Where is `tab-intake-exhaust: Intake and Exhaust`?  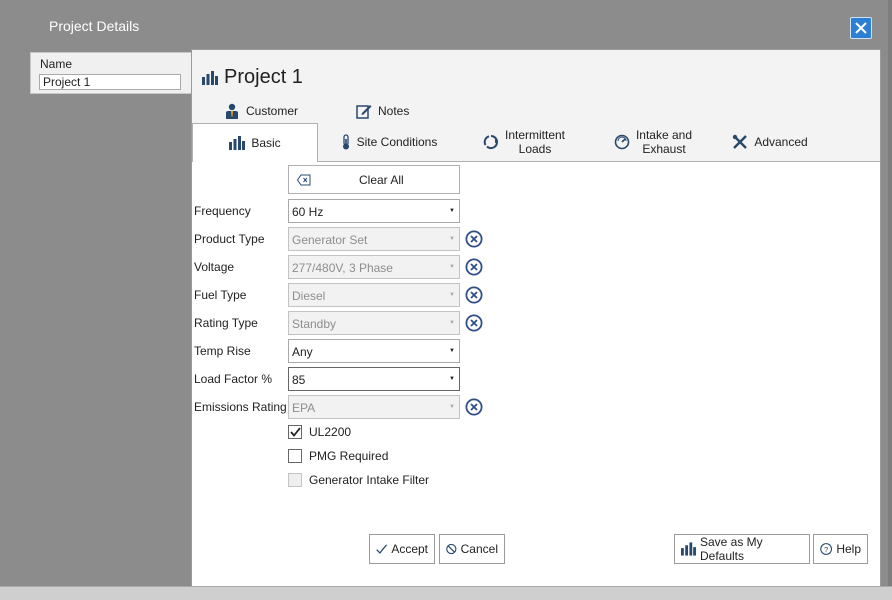 tab-intake-exhaust: Intake and Exhaust is located at coordinates (653, 142).